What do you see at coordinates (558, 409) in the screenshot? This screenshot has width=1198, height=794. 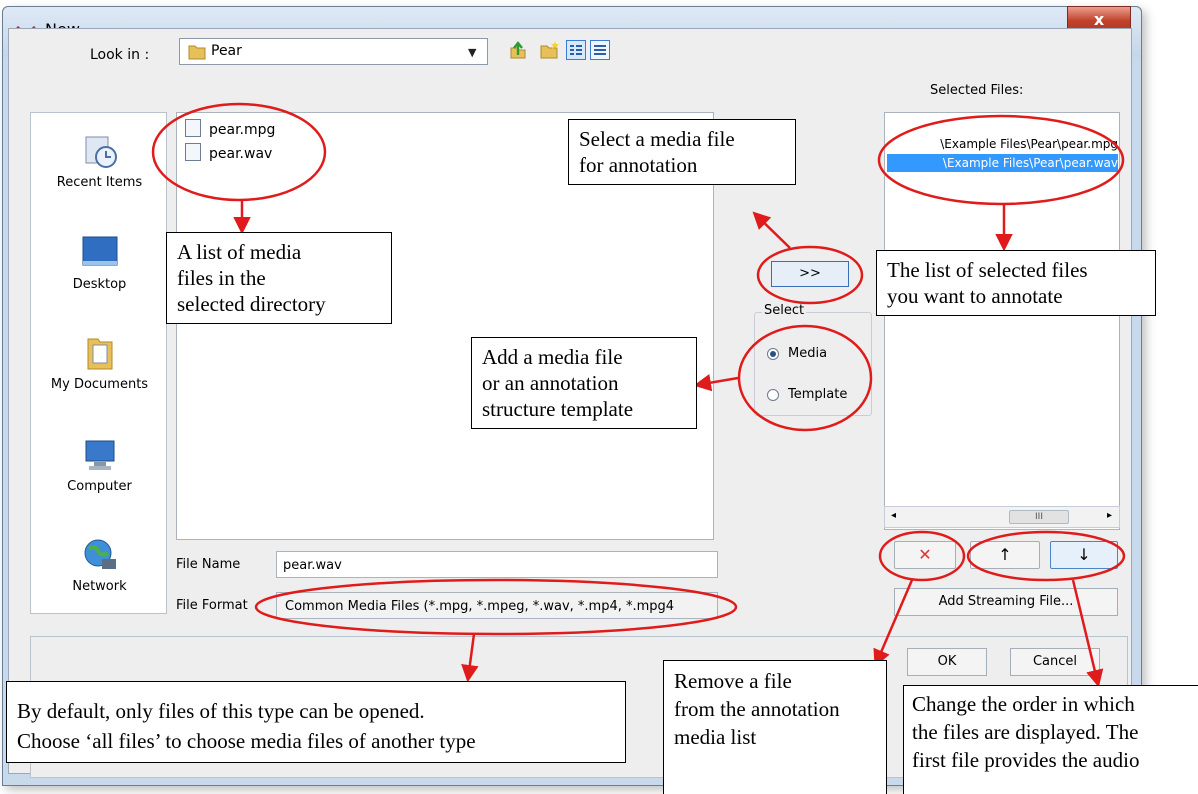 I see `callout-line: structure template` at bounding box center [558, 409].